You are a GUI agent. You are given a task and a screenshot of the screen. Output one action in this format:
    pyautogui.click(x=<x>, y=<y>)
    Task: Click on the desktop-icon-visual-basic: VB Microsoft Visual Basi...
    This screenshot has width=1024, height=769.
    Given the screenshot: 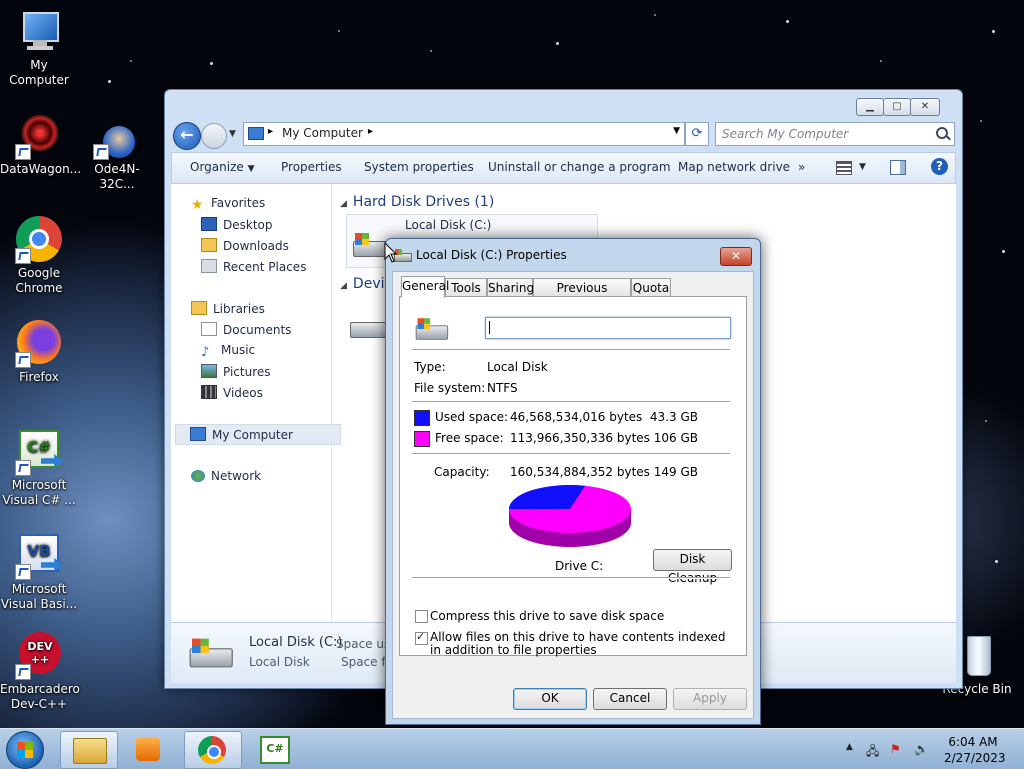 What is the action you would take?
    pyautogui.click(x=39, y=572)
    